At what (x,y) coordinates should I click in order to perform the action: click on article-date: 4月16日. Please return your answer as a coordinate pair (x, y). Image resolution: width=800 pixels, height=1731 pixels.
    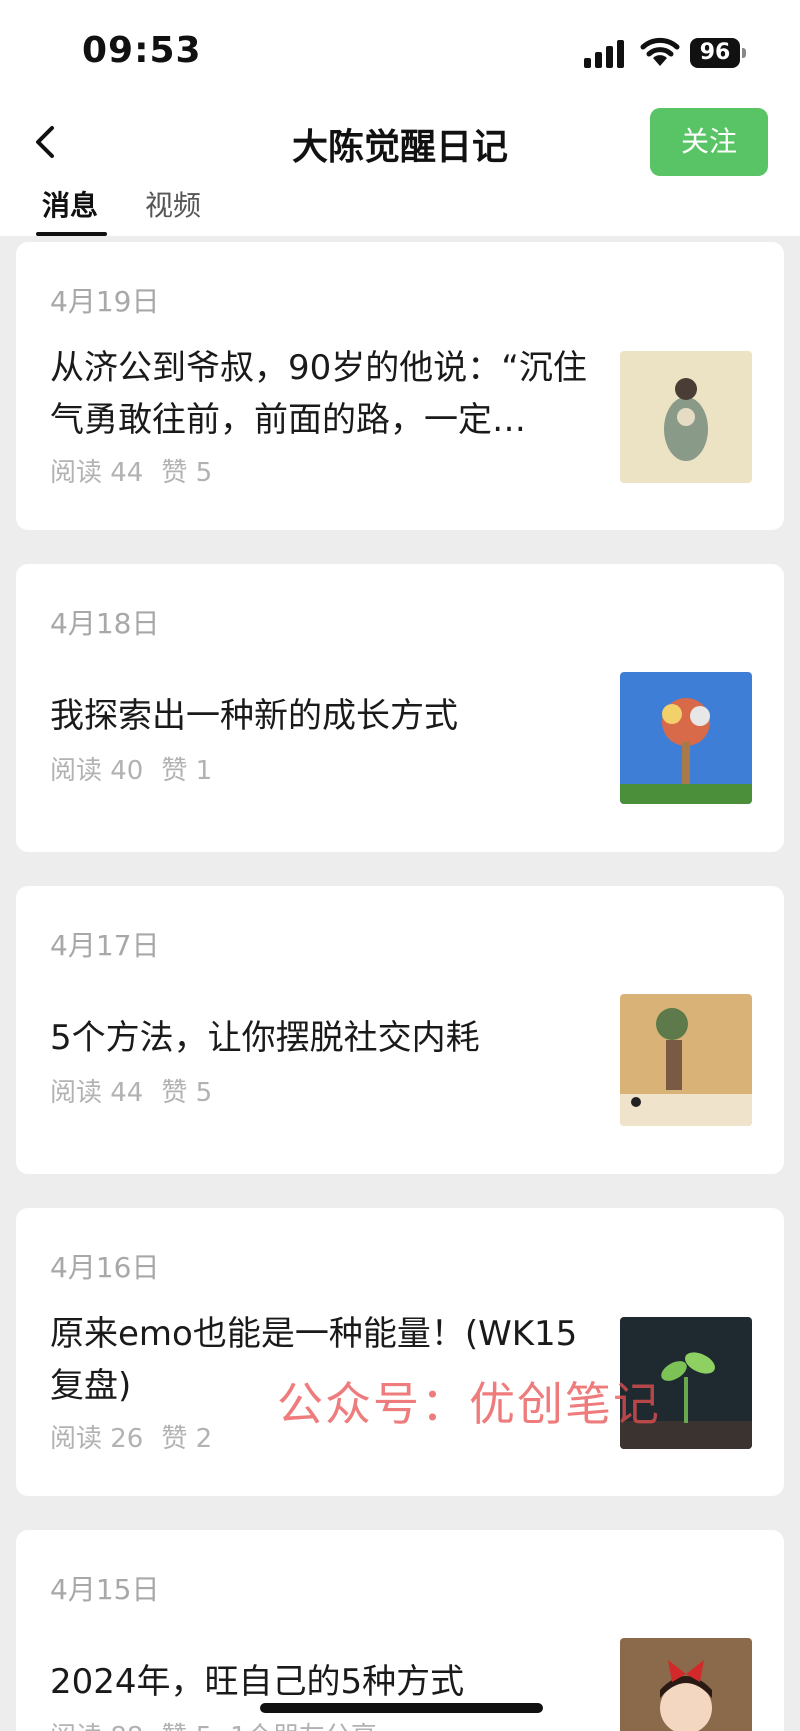
    Looking at the image, I should click on (105, 1267).